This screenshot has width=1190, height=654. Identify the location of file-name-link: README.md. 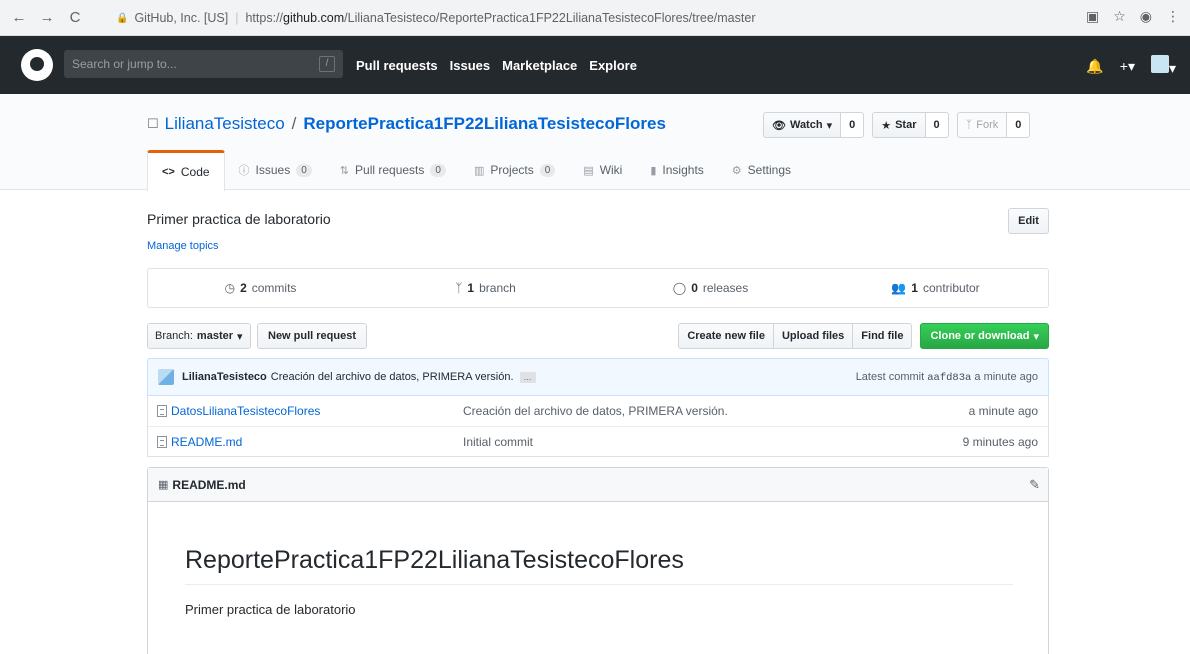
(317, 442).